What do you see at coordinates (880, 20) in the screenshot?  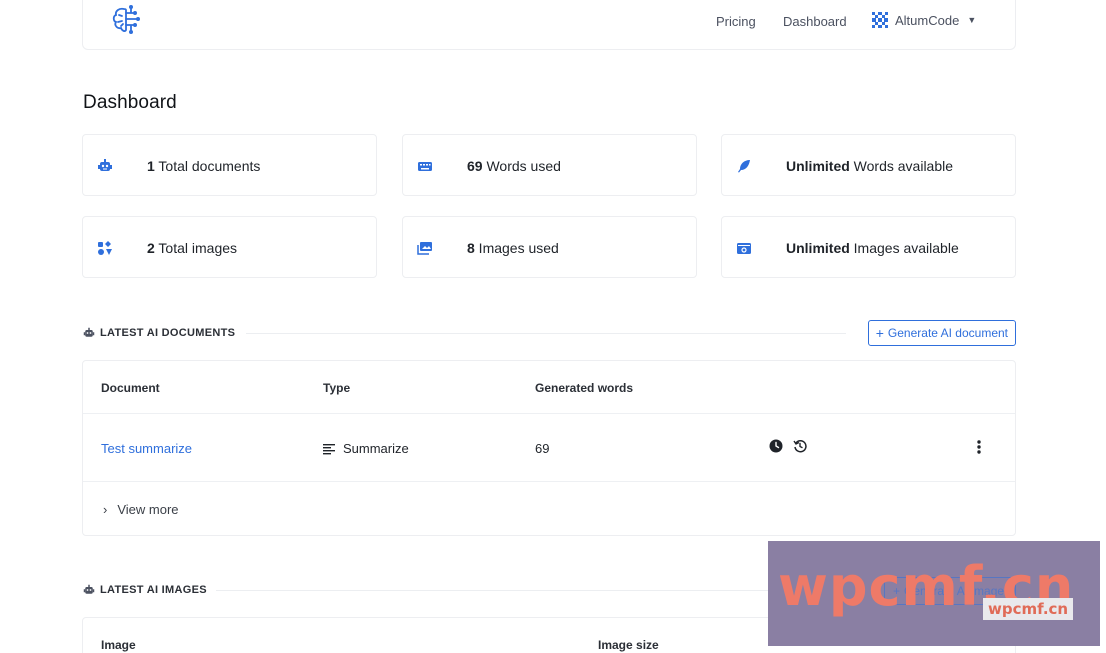 I see `avatar` at bounding box center [880, 20].